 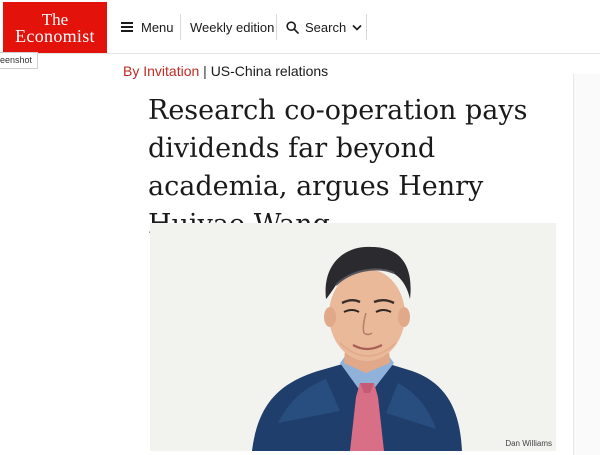 I want to click on header-rule, so click(x=300, y=53).